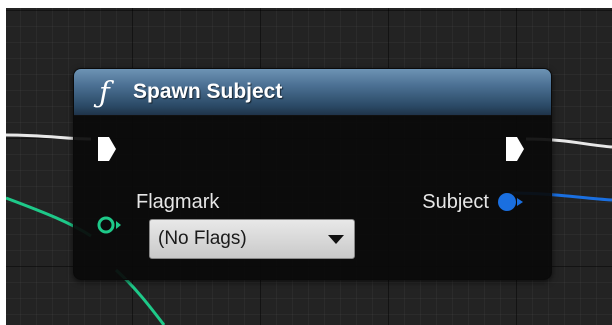  What do you see at coordinates (110, 225) in the screenshot?
I see `flagmark-input-pin-icon` at bounding box center [110, 225].